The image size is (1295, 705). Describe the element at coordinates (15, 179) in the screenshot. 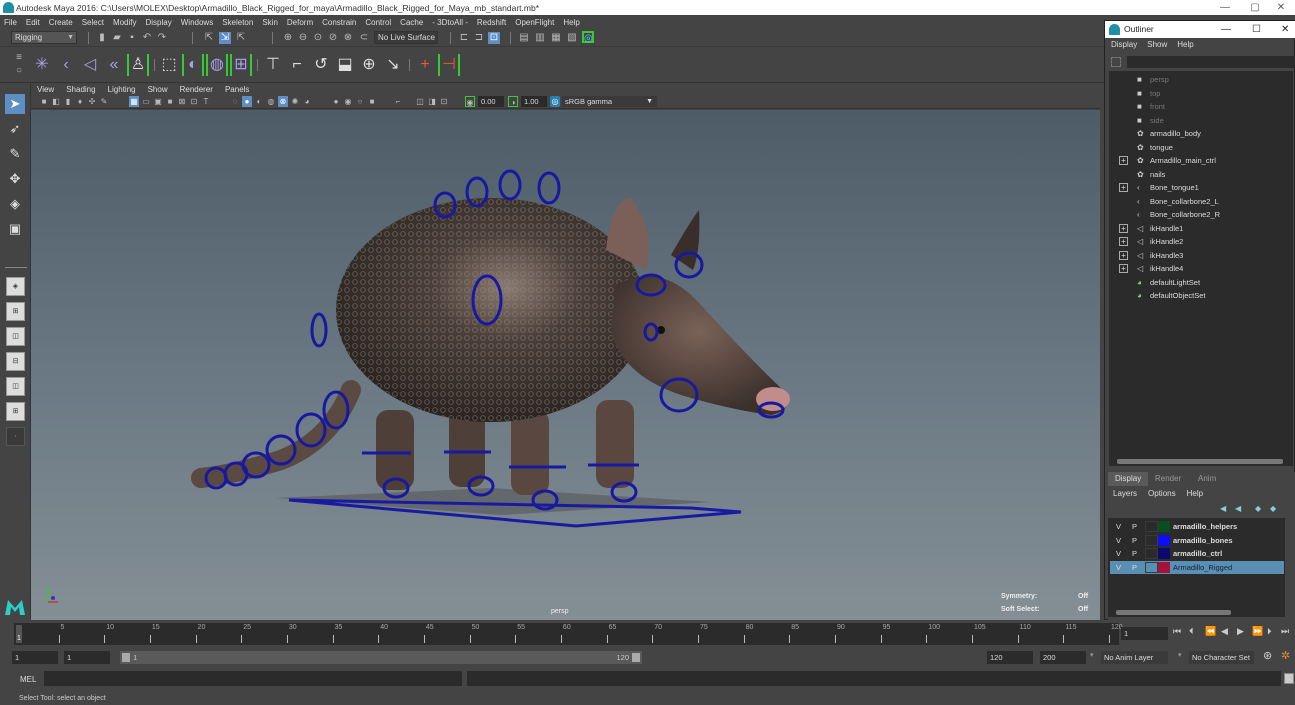

I see `move-tool-icon: ✥` at that location.